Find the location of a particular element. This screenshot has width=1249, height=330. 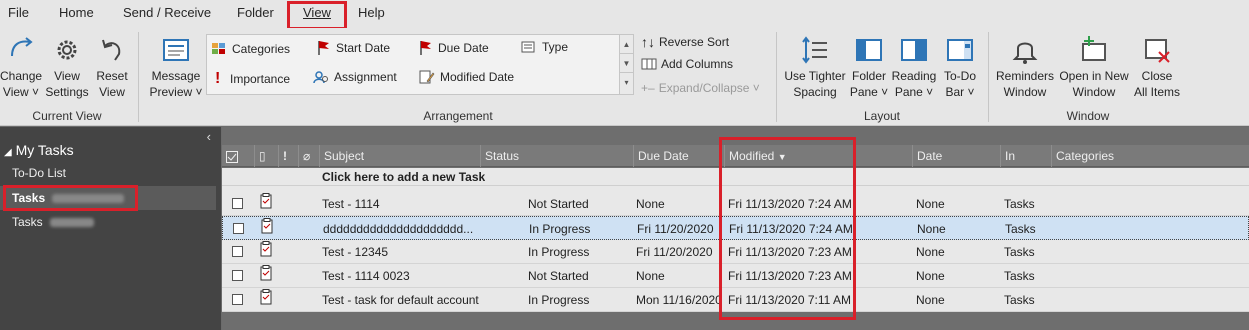

nav-item-todo-list: To-Do List is located at coordinates (108, 173).